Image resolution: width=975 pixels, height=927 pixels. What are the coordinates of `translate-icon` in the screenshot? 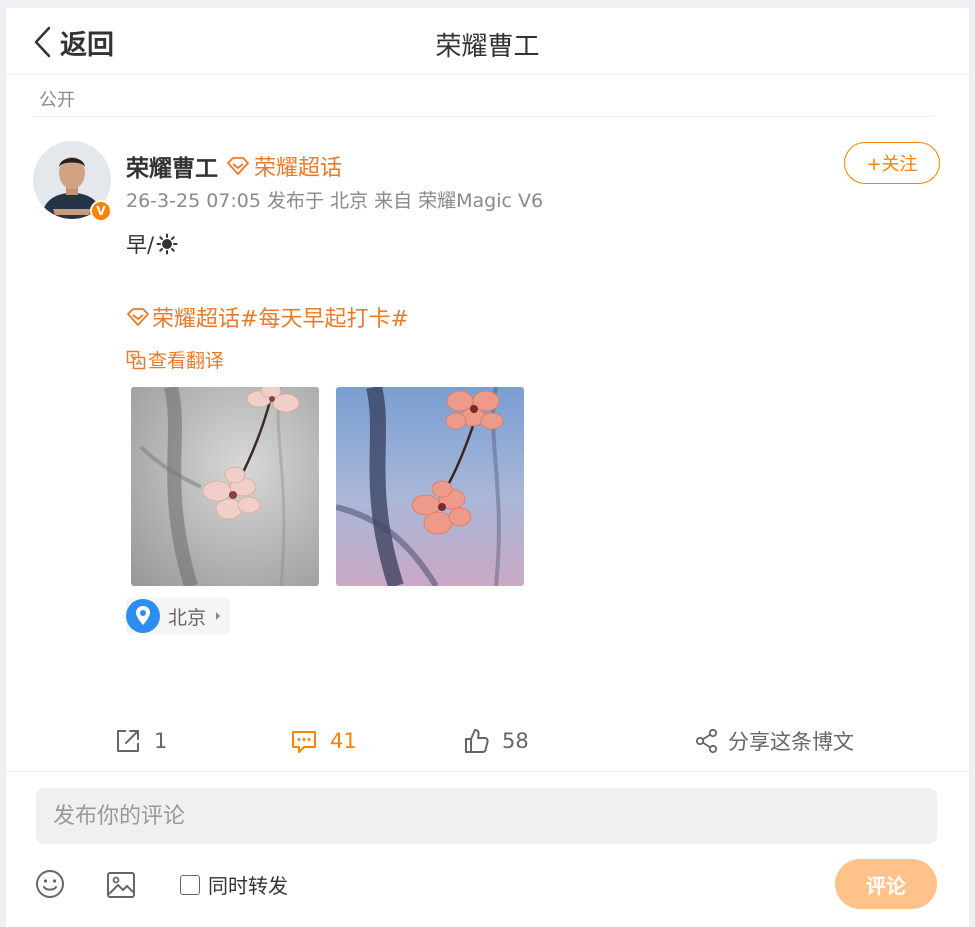 It's located at (136, 359).